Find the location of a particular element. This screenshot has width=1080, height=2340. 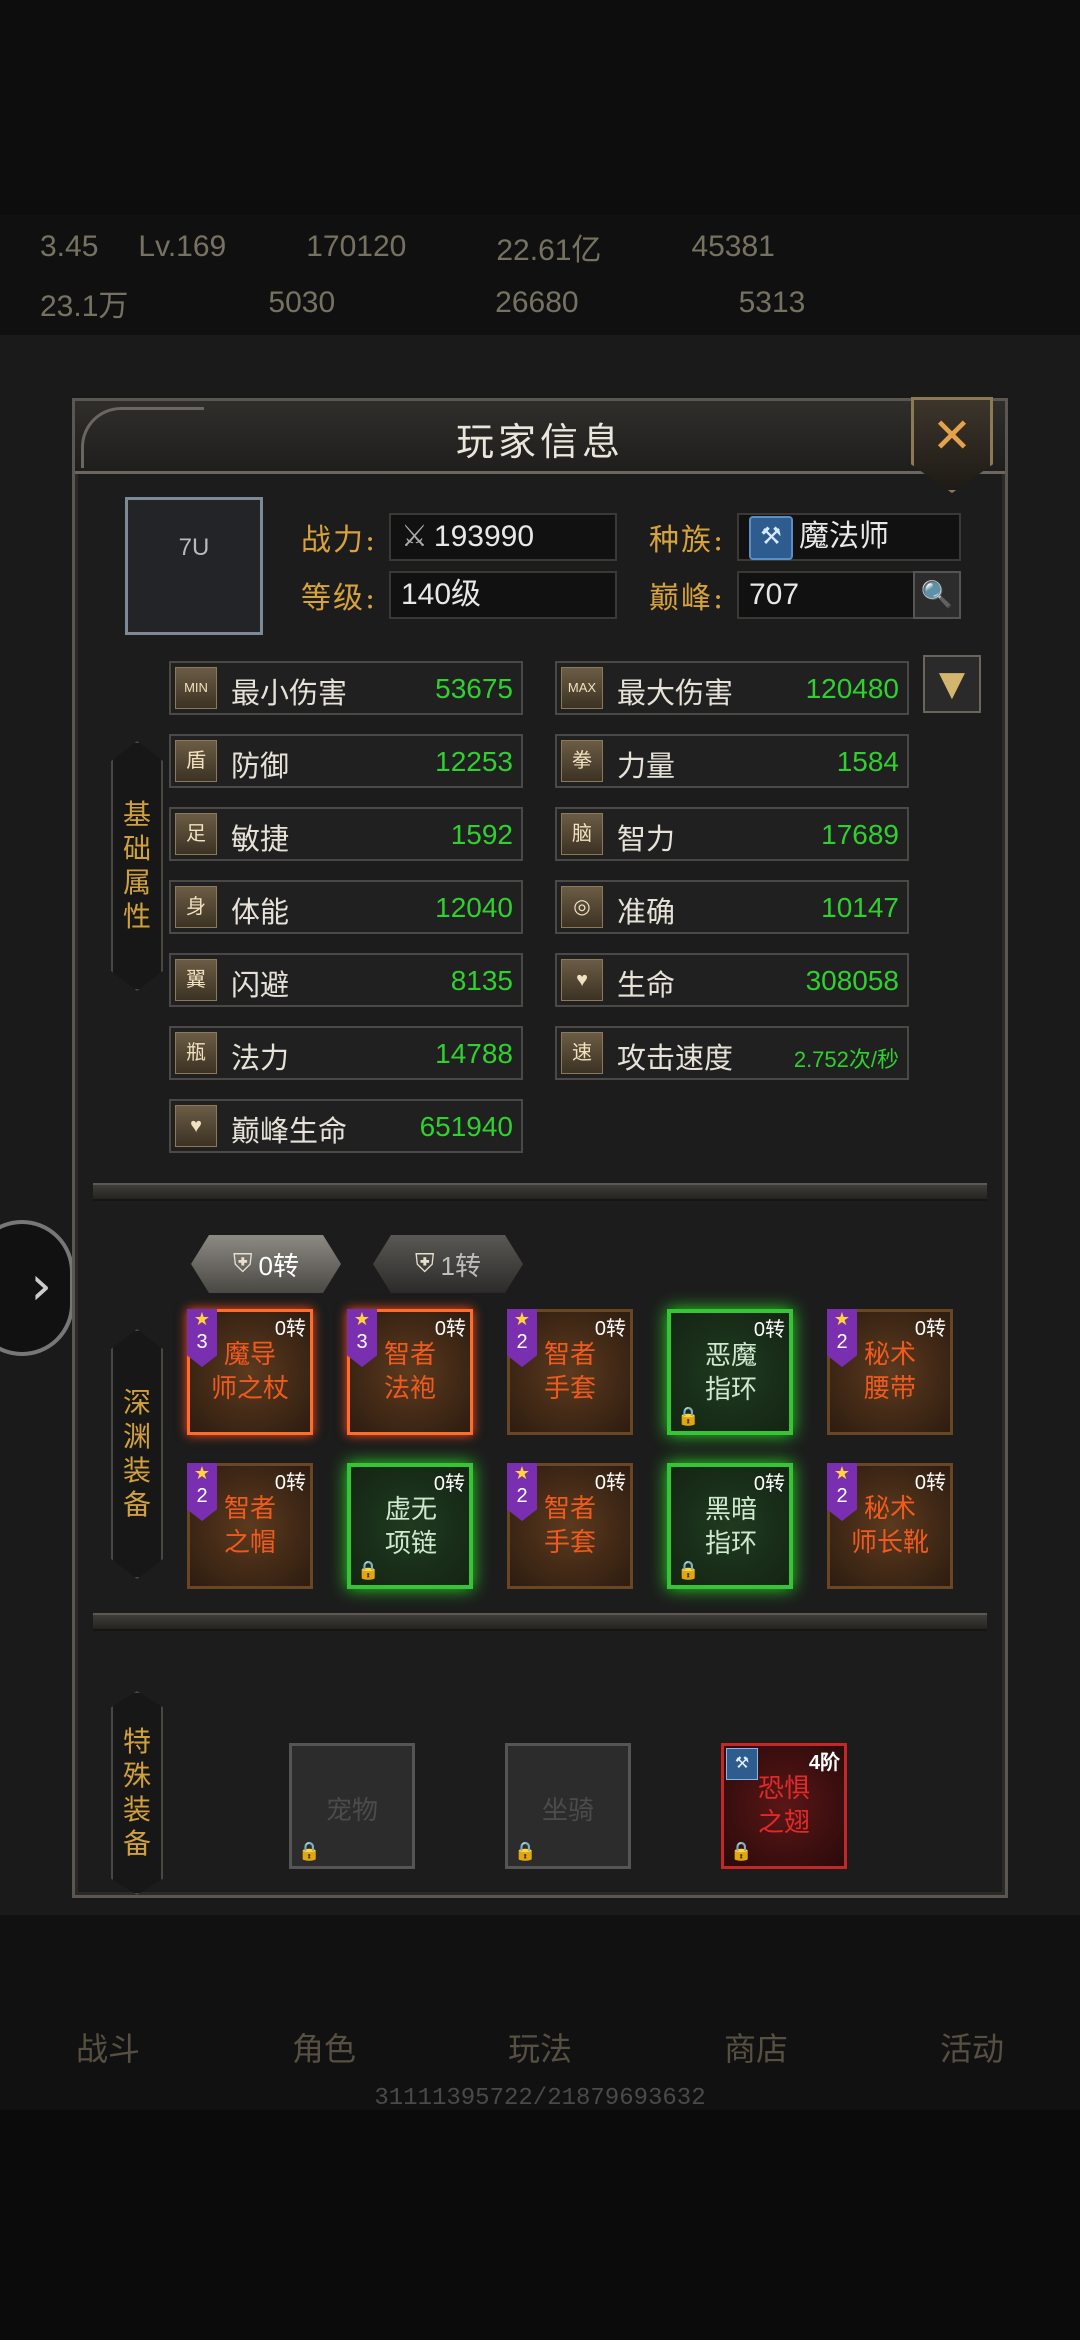

abyss-equipment-tag: 深 渊 装 备 is located at coordinates (137, 1454).